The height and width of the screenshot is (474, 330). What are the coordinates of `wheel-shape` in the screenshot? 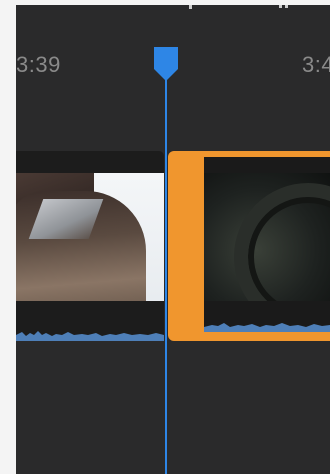 It's located at (282, 242).